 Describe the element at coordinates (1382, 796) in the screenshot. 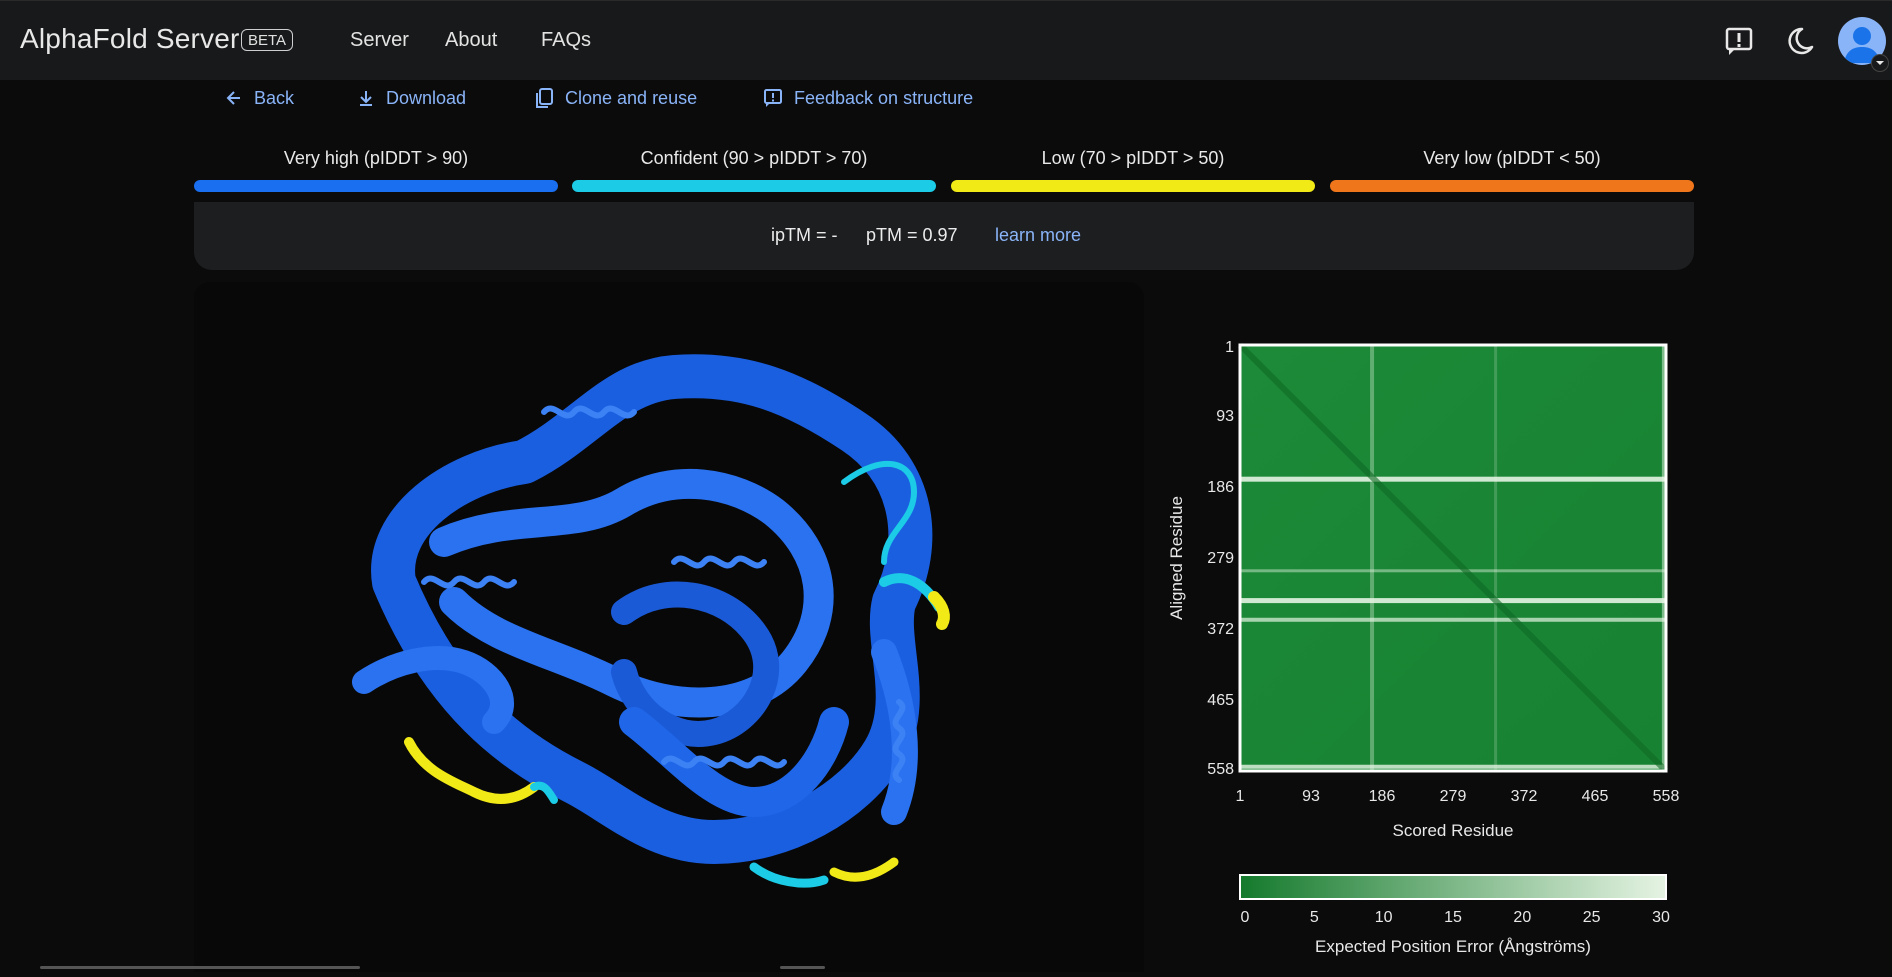

I see `x-tick-label: 186` at that location.